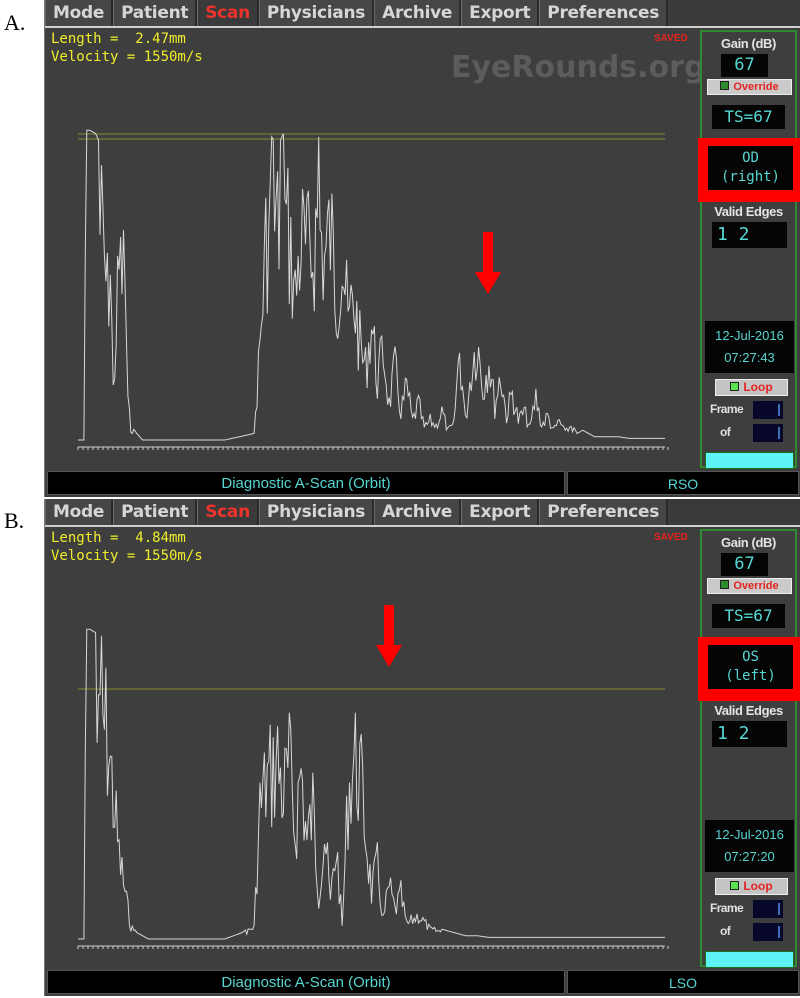 The width and height of the screenshot is (800, 998). What do you see at coordinates (683, 982) in the screenshot?
I see `eye-code-label: LSO` at bounding box center [683, 982].